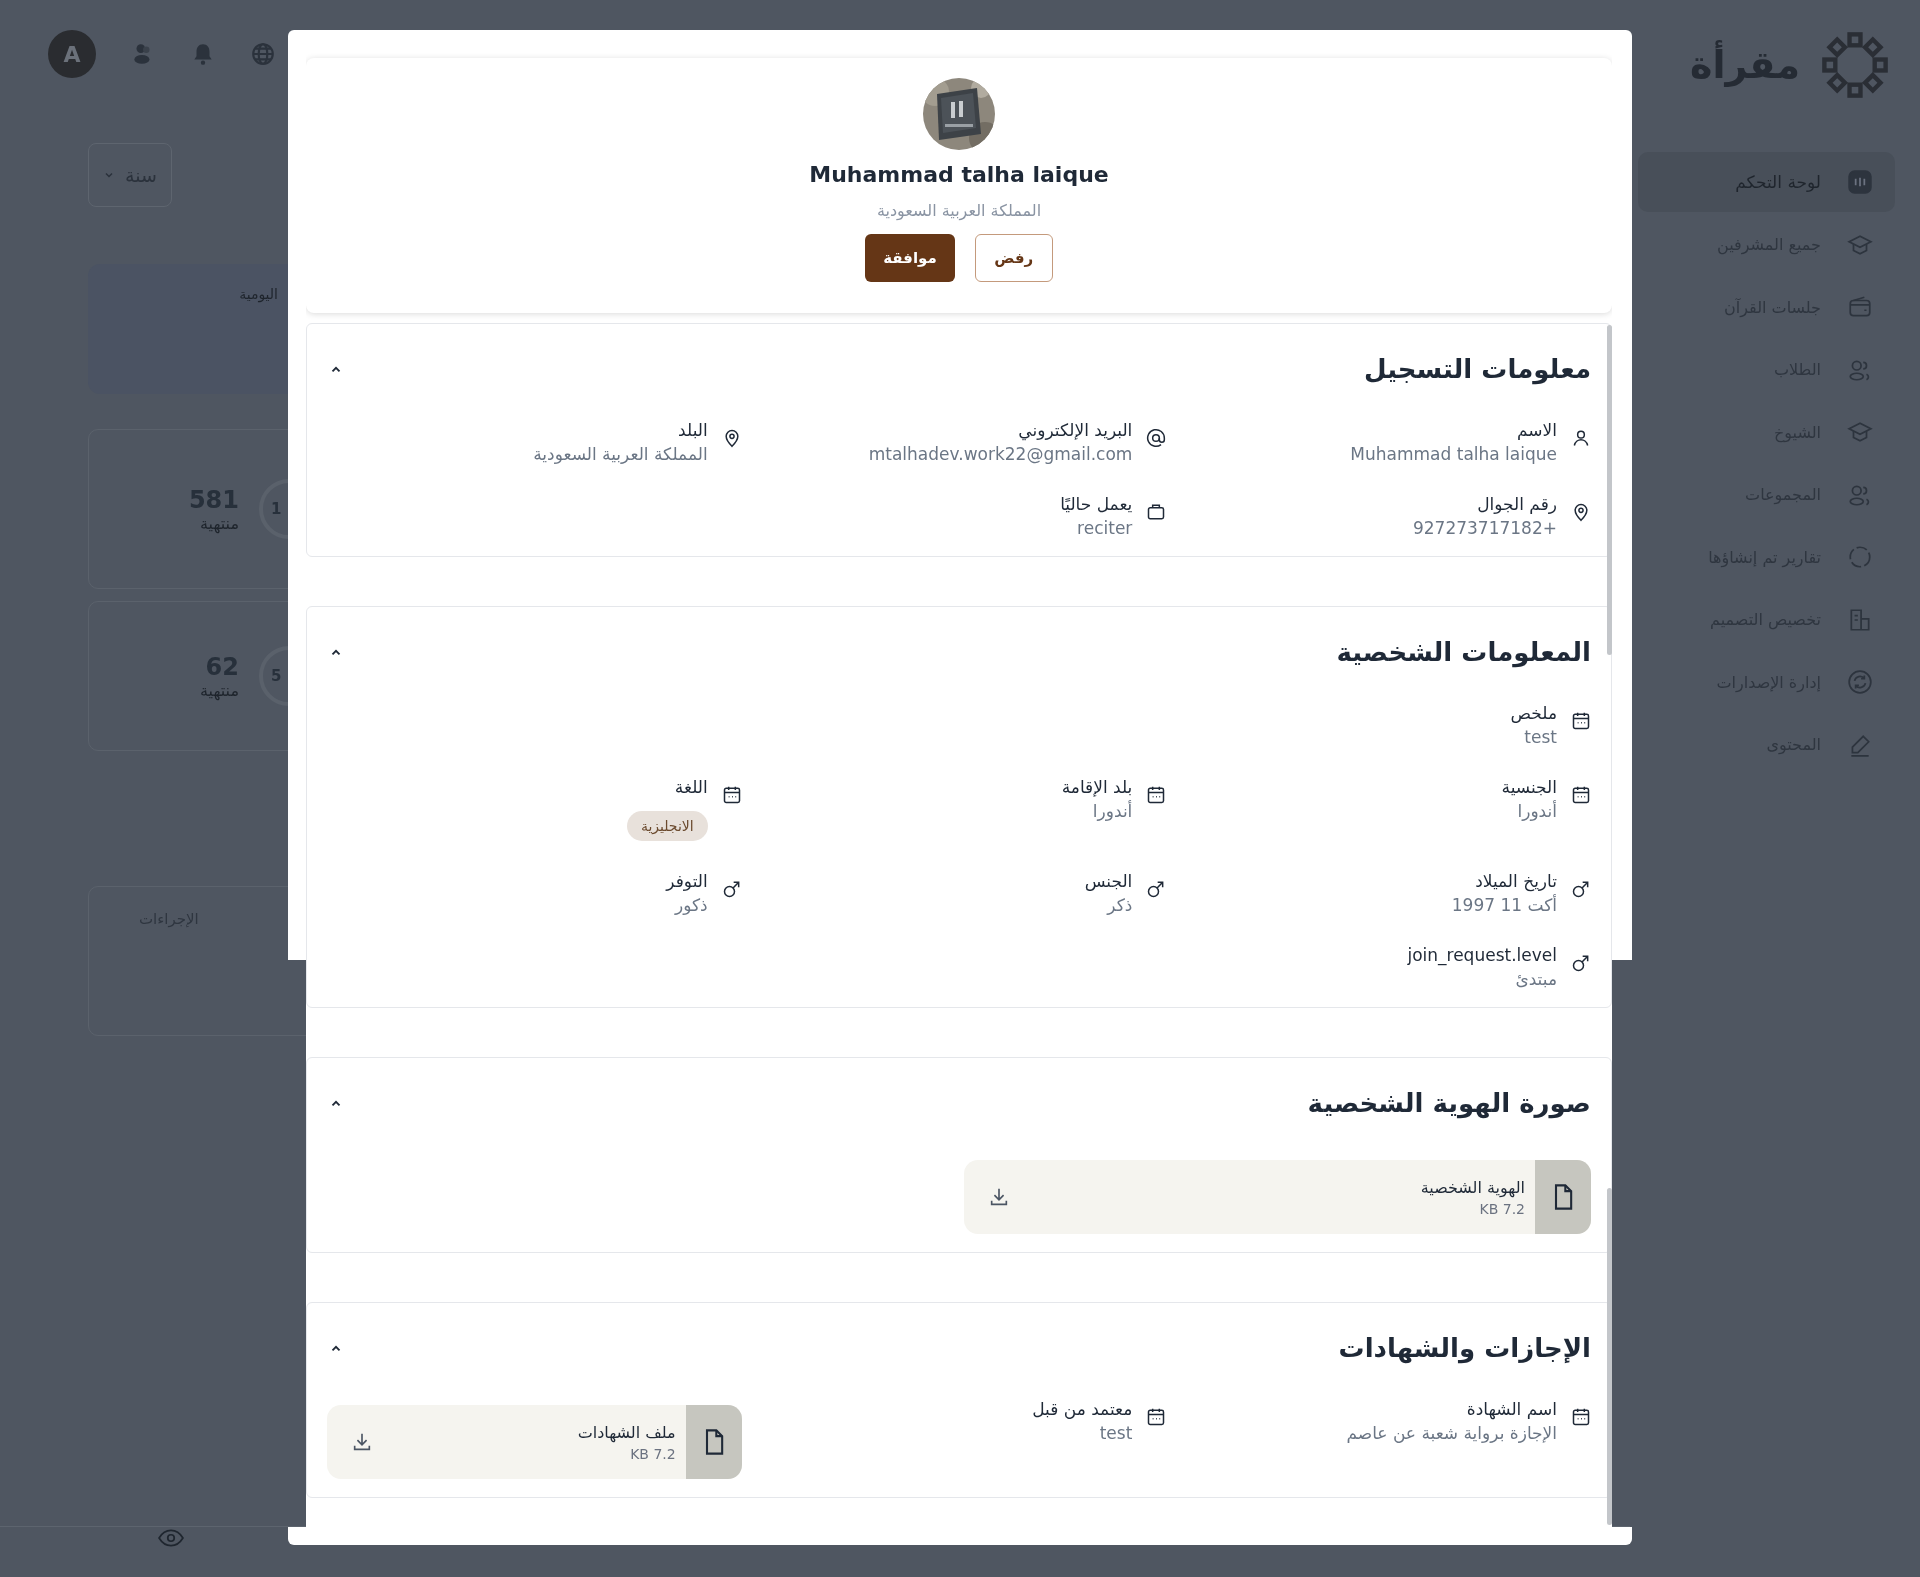 This screenshot has width=1920, height=1577. I want to click on logo-icon, so click(1855, 65).